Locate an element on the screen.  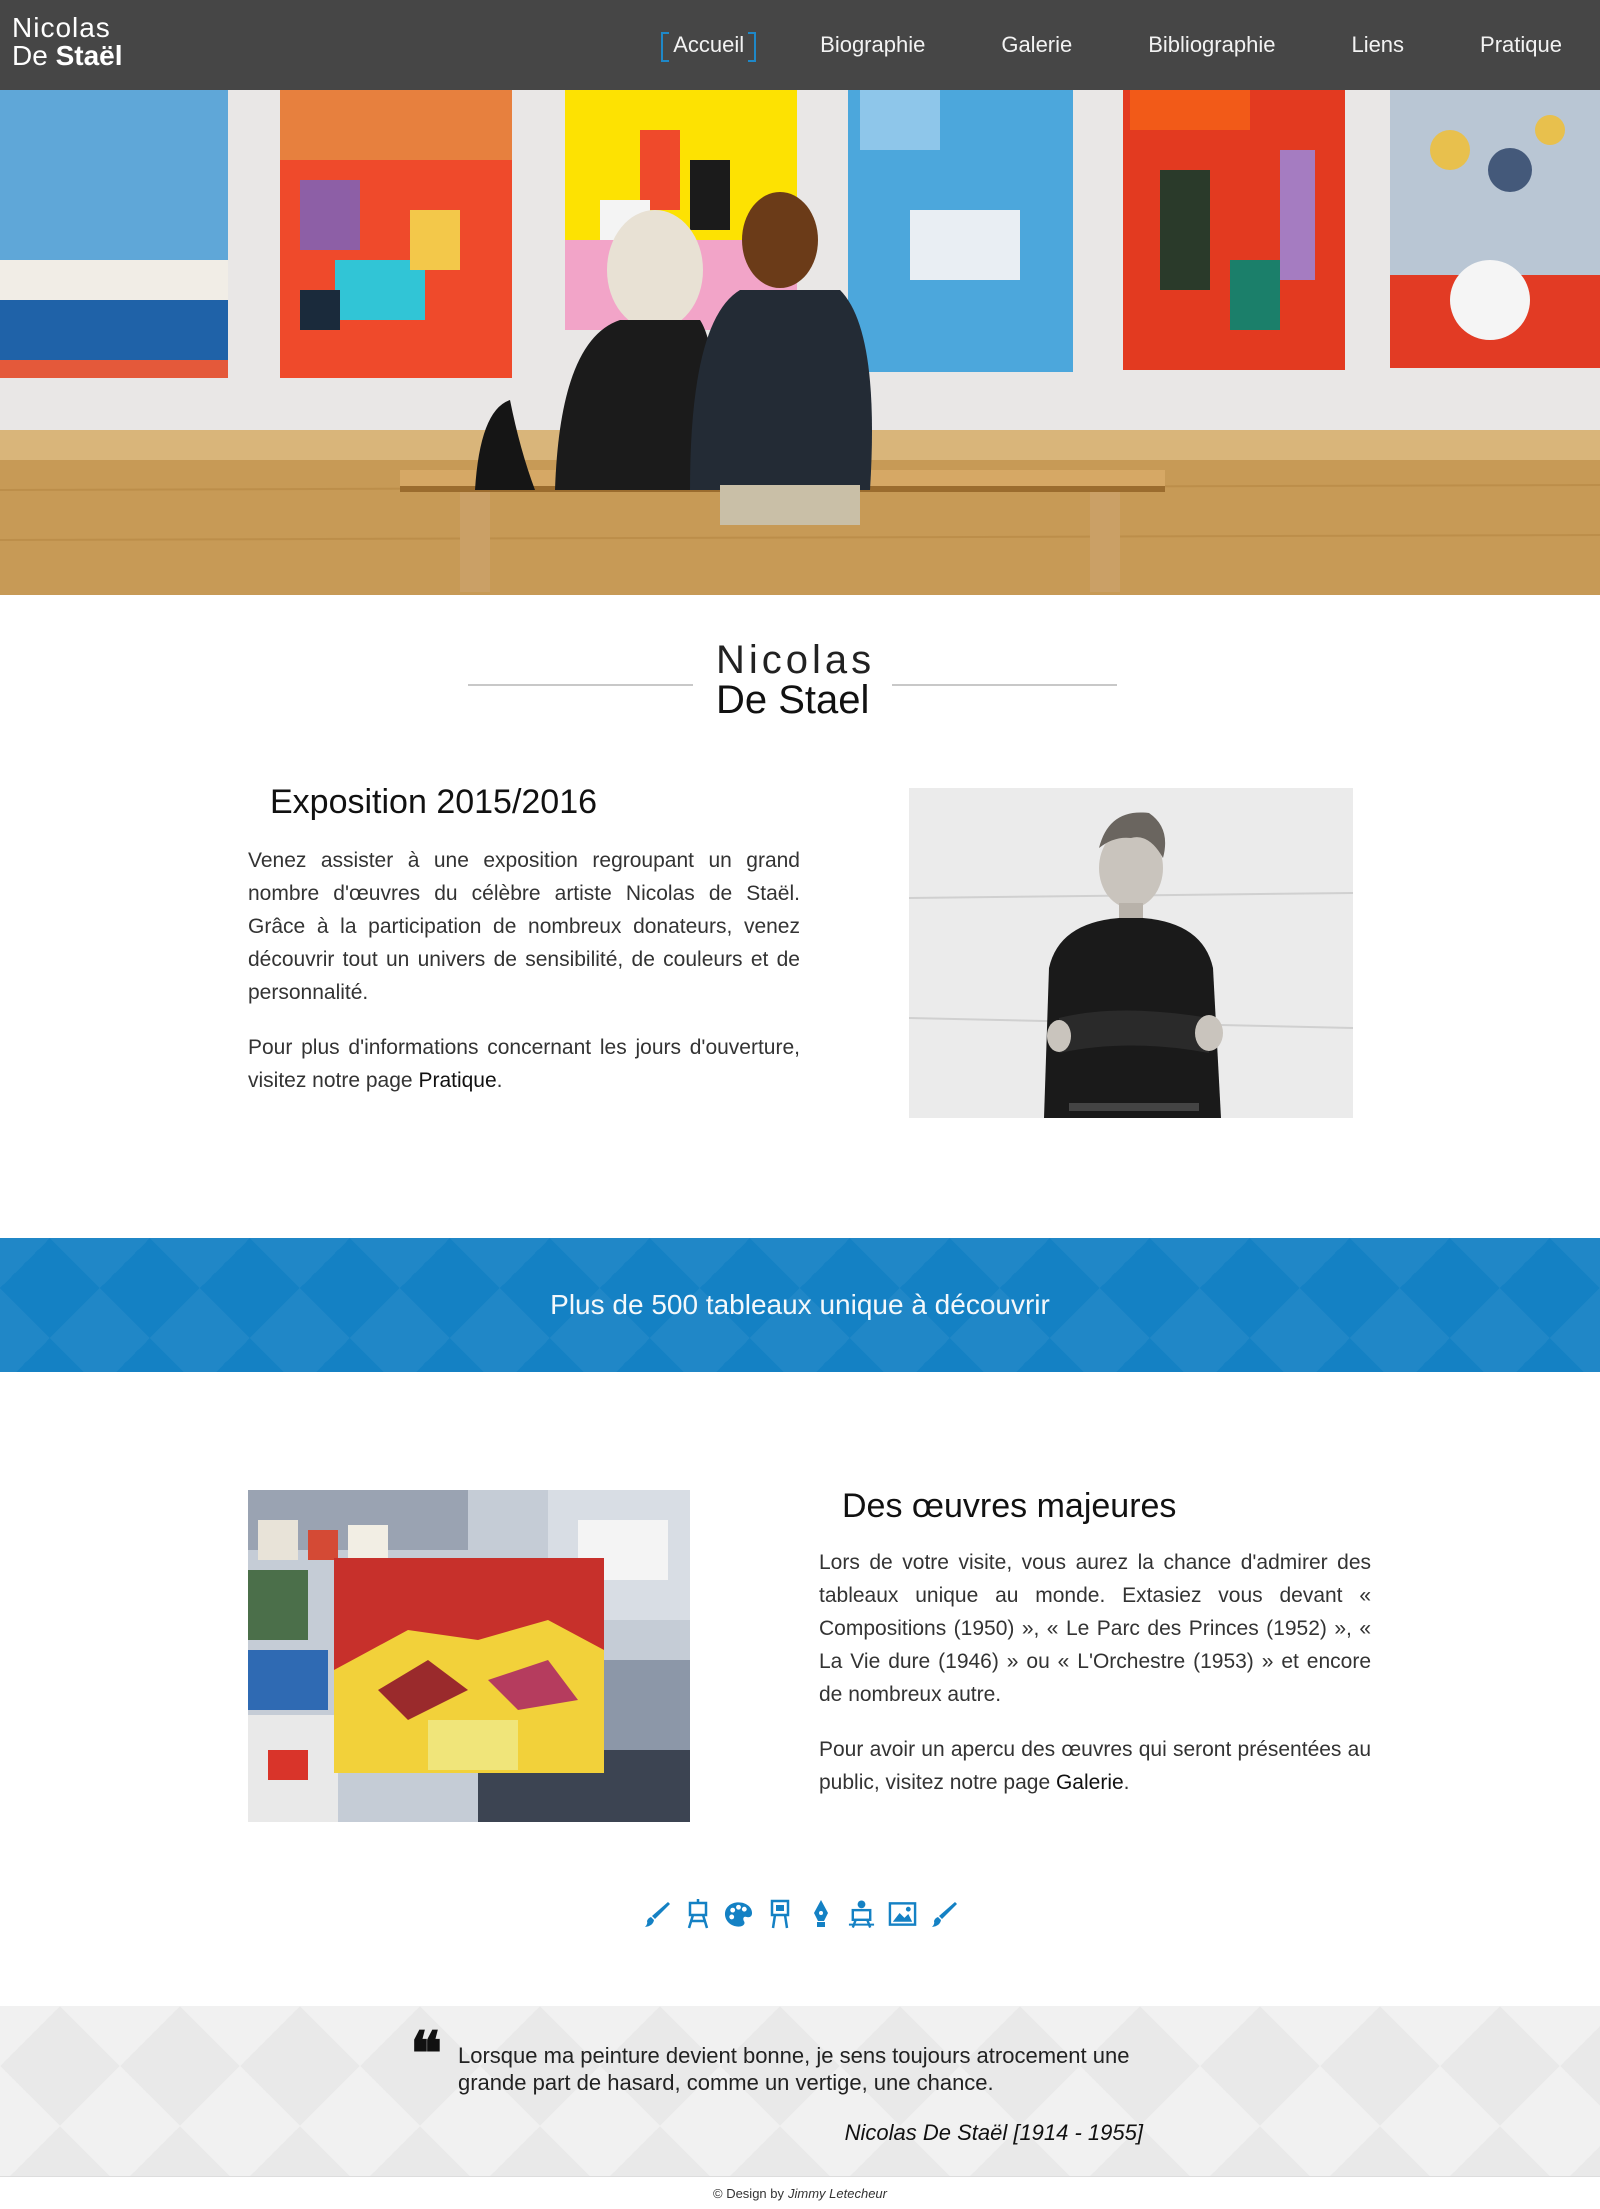
title-divider-right is located at coordinates (1004, 685).